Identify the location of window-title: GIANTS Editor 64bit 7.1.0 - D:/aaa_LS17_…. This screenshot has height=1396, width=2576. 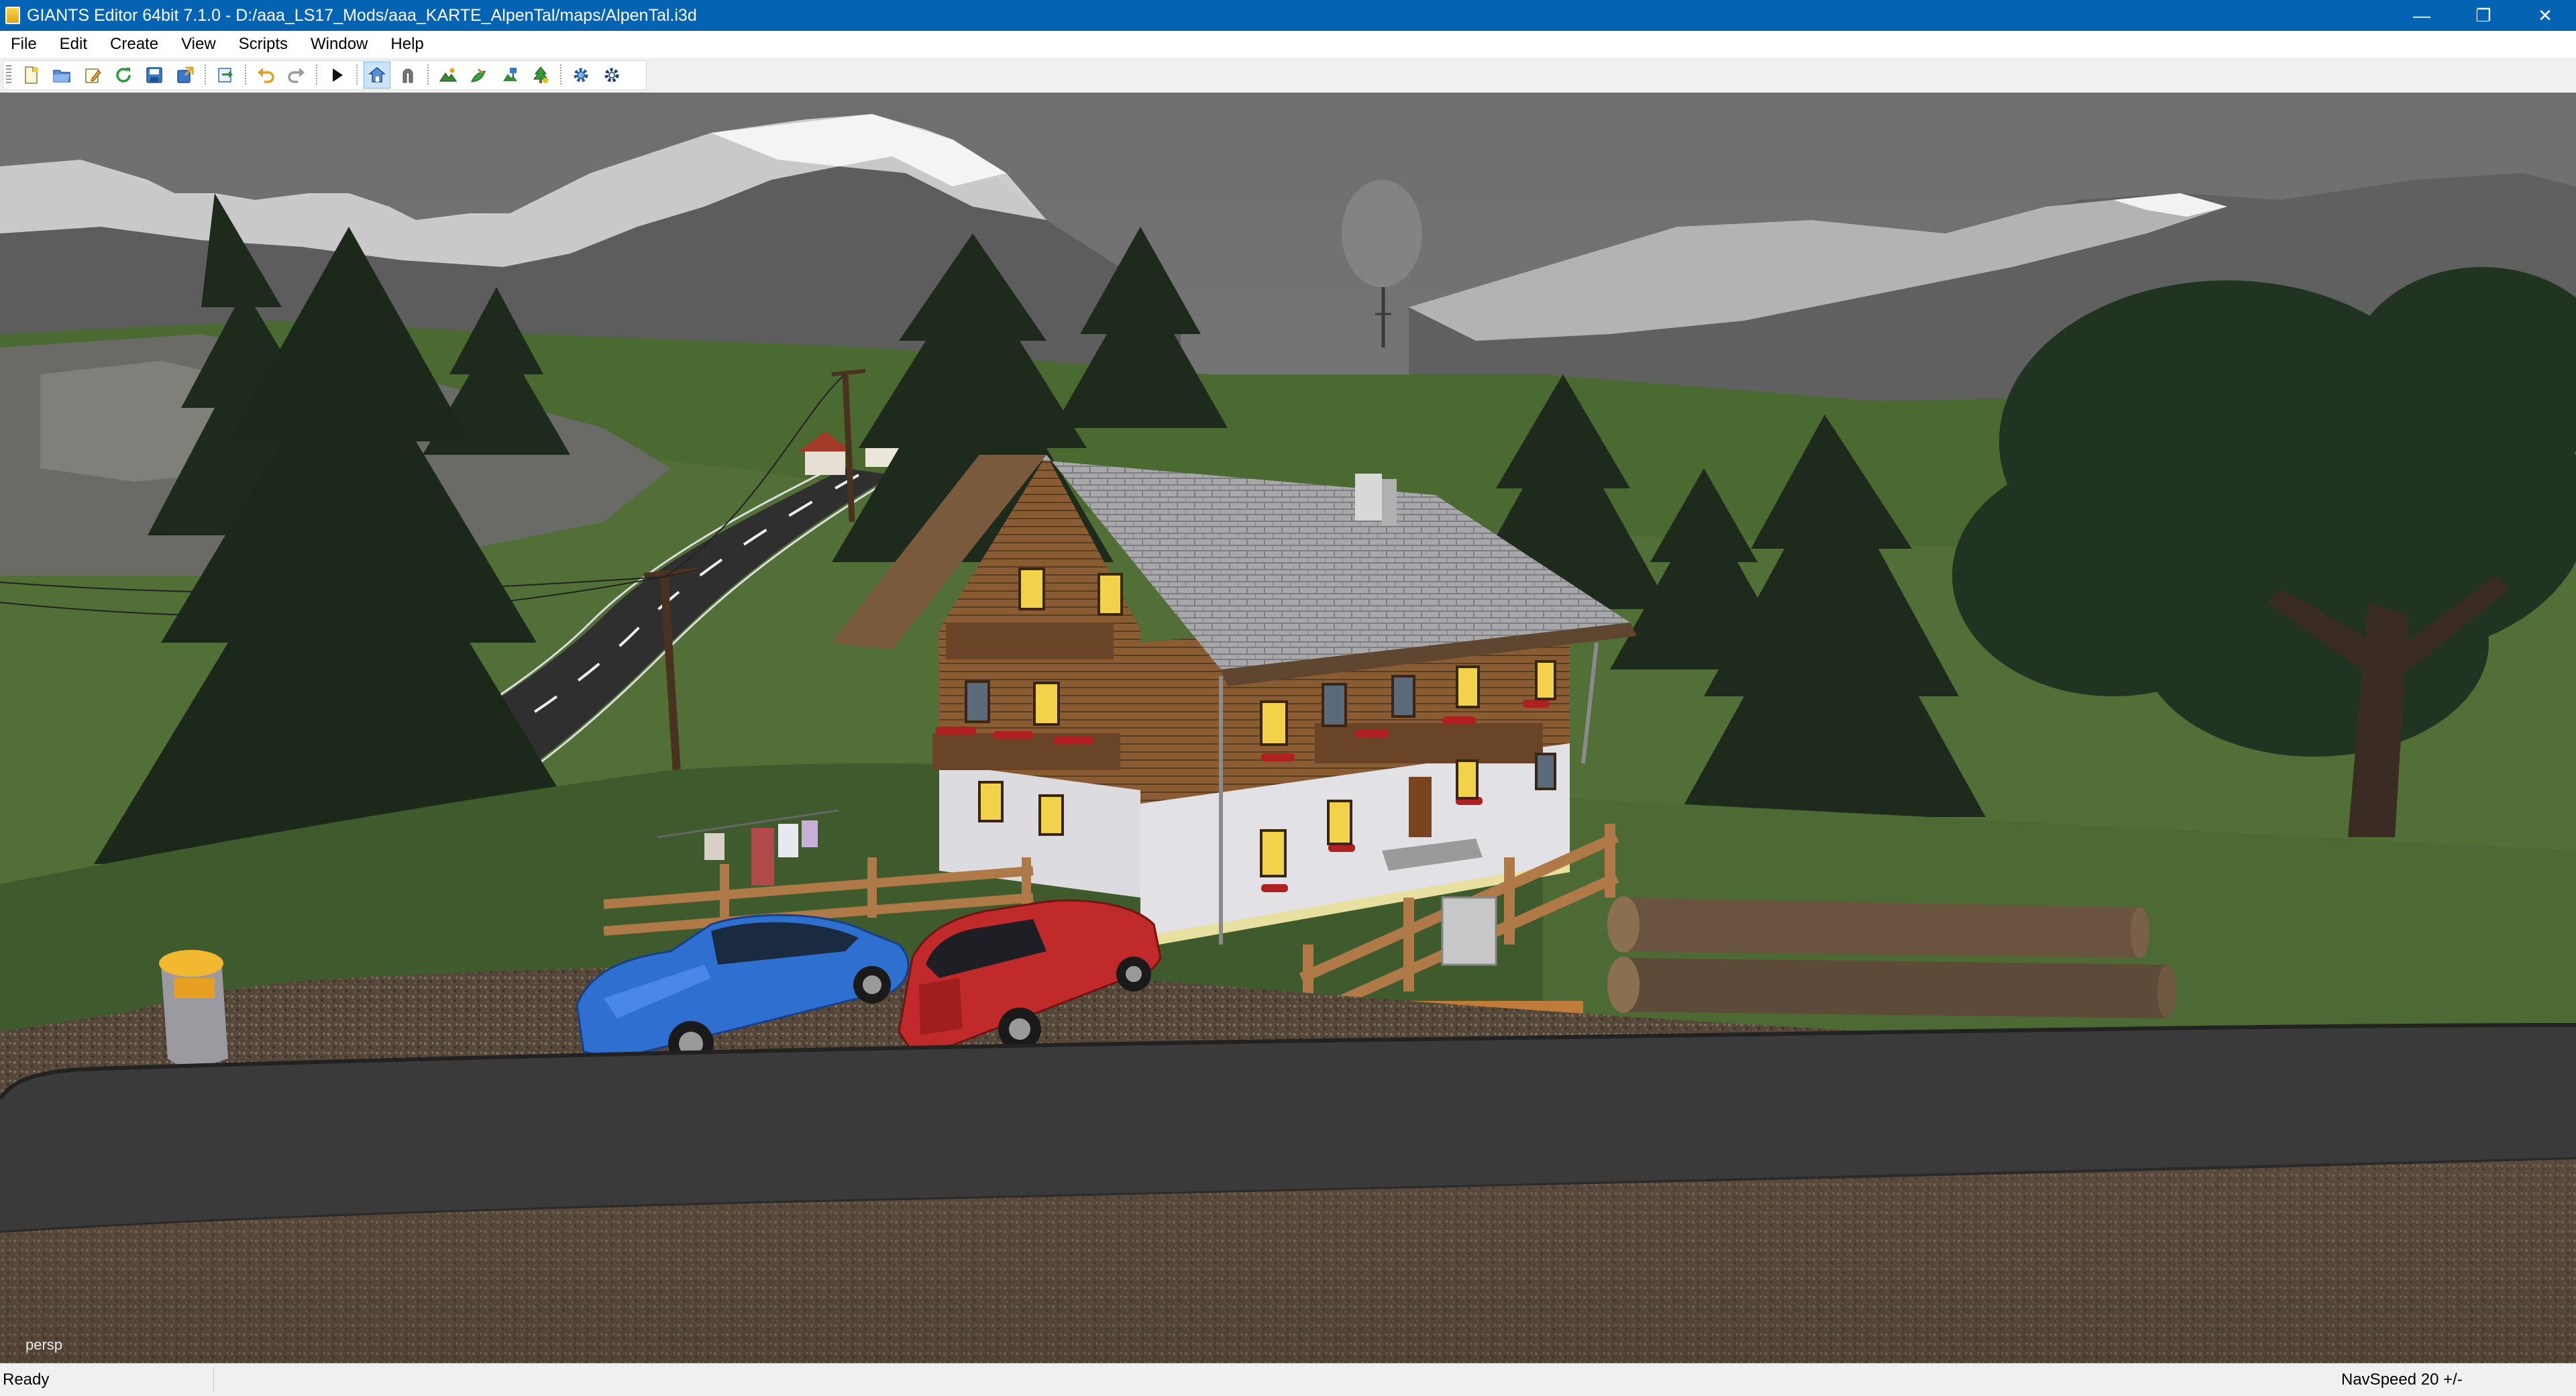
(362, 15).